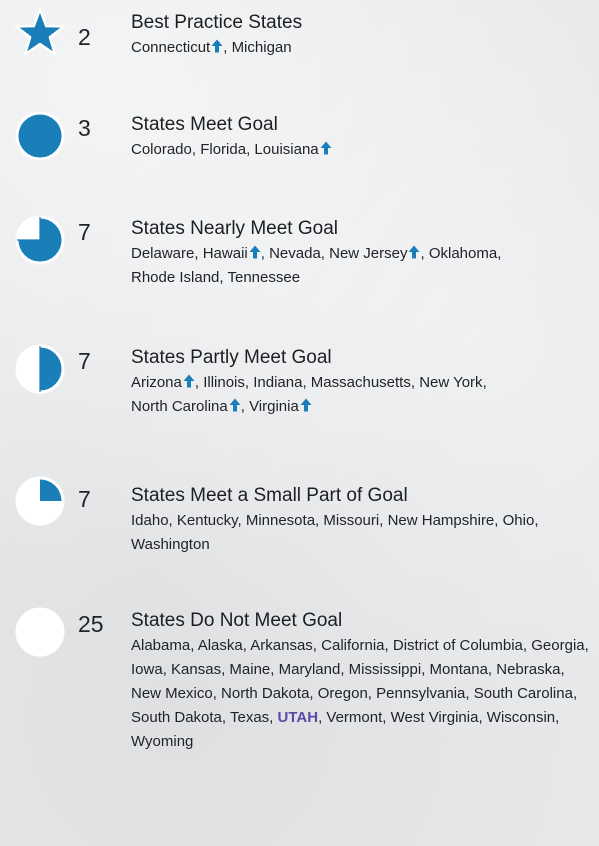 The image size is (599, 846). I want to click on state-item: South Dakota,, so click(179, 717).